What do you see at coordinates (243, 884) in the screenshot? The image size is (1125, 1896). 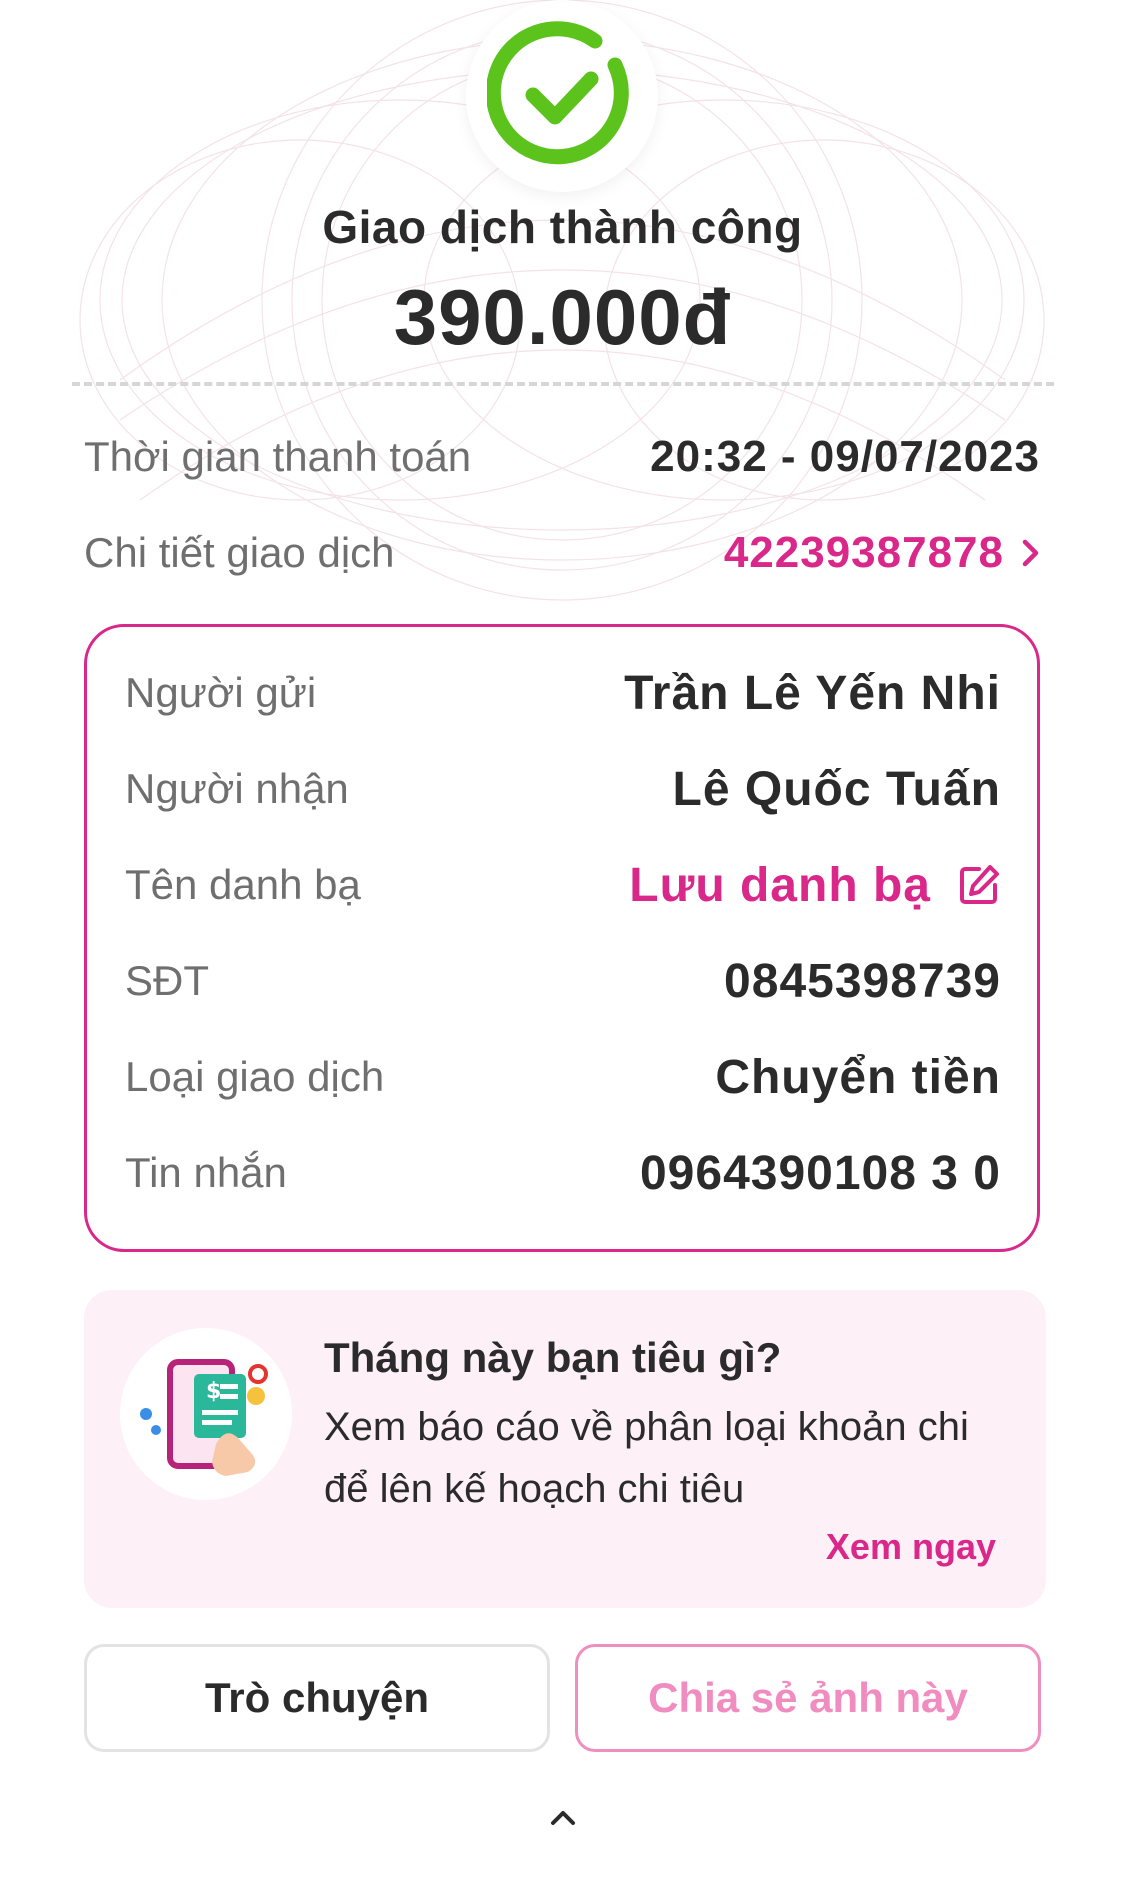 I see `contact-name-label: Tên danh bạ` at bounding box center [243, 884].